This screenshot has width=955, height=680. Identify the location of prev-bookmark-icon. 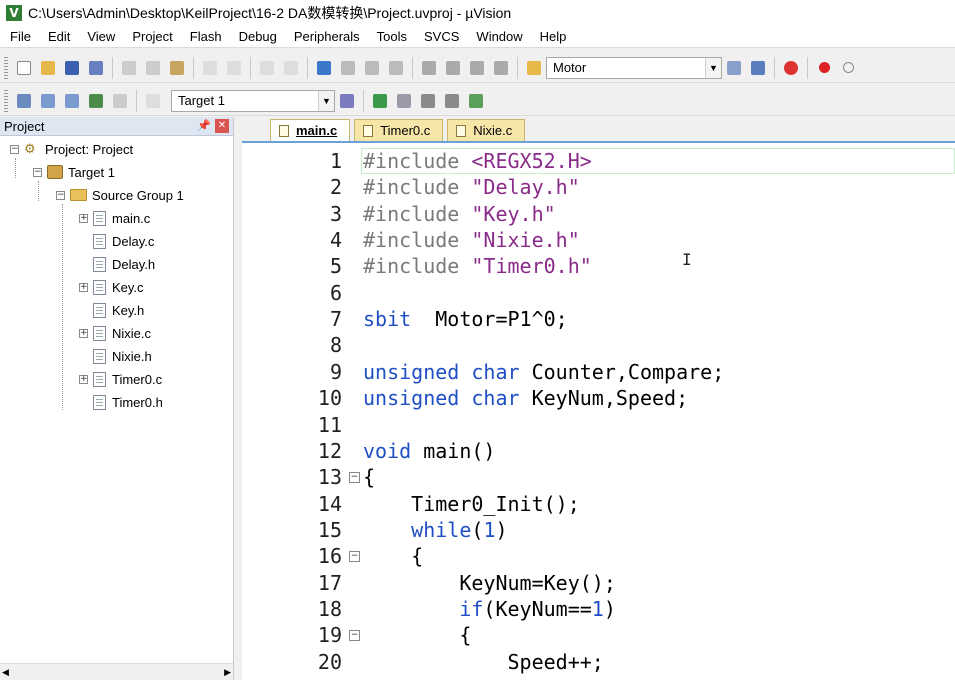
(348, 68).